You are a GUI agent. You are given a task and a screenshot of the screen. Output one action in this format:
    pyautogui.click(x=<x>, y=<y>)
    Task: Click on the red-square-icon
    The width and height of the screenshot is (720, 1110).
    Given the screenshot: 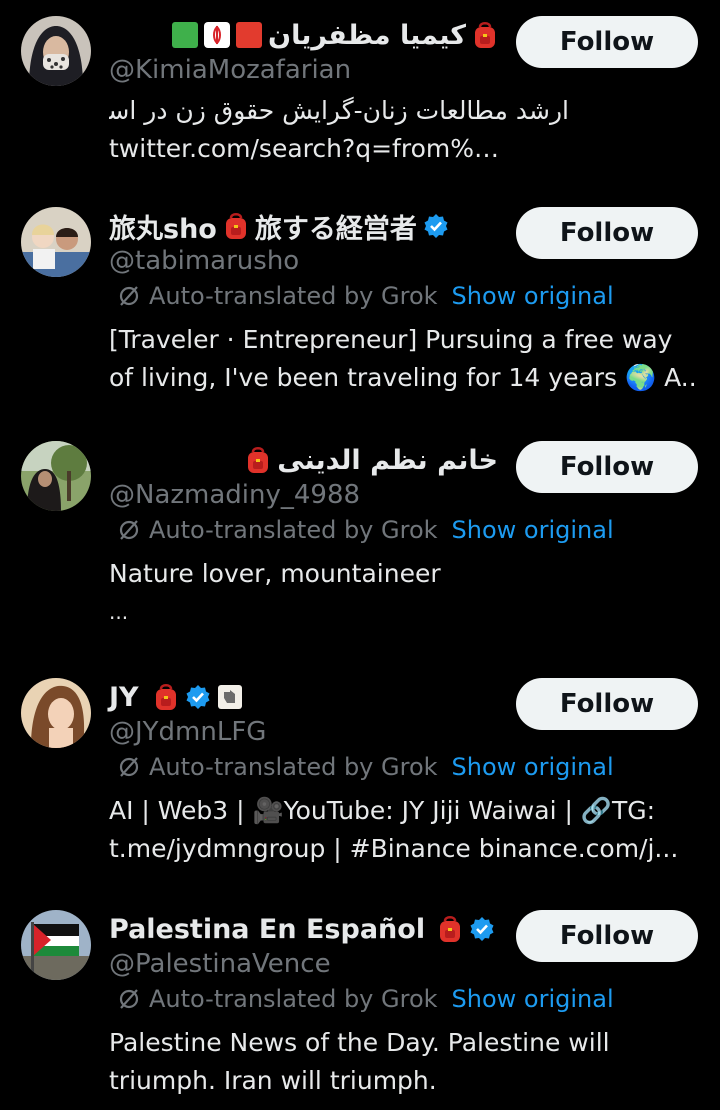 What is the action you would take?
    pyautogui.click(x=249, y=35)
    